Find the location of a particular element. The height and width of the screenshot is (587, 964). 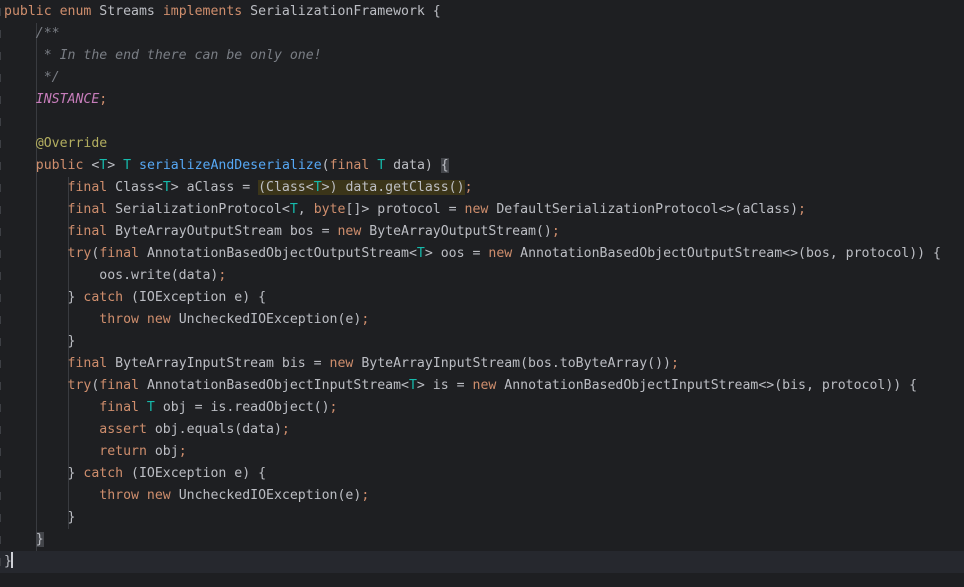

code-token: assert is located at coordinates (127, 429).